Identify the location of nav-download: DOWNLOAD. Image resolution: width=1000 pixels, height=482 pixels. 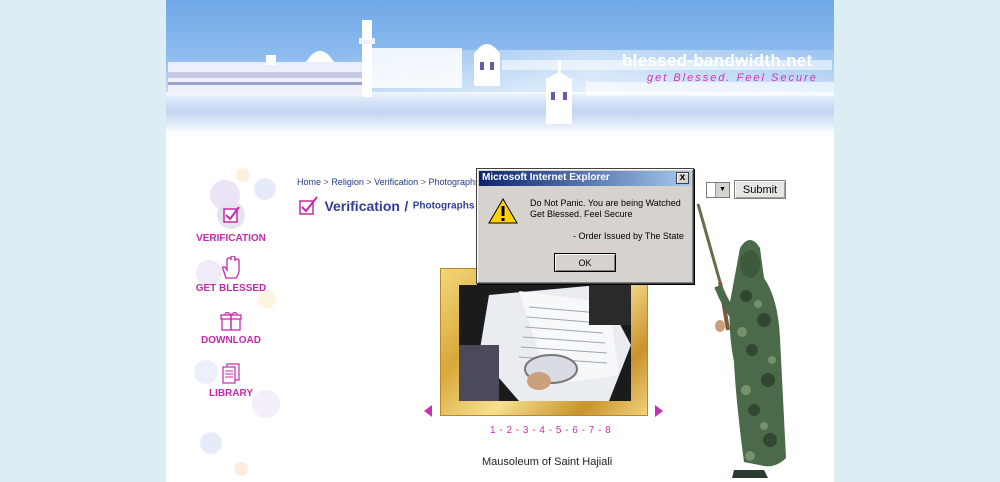
(231, 328).